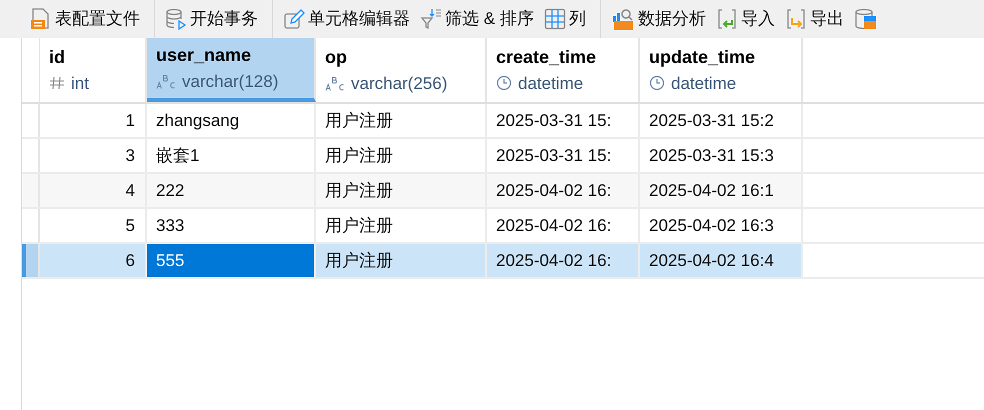 This screenshot has width=984, height=410. Describe the element at coordinates (231, 260) in the screenshot. I see `table-cell: 555` at that location.